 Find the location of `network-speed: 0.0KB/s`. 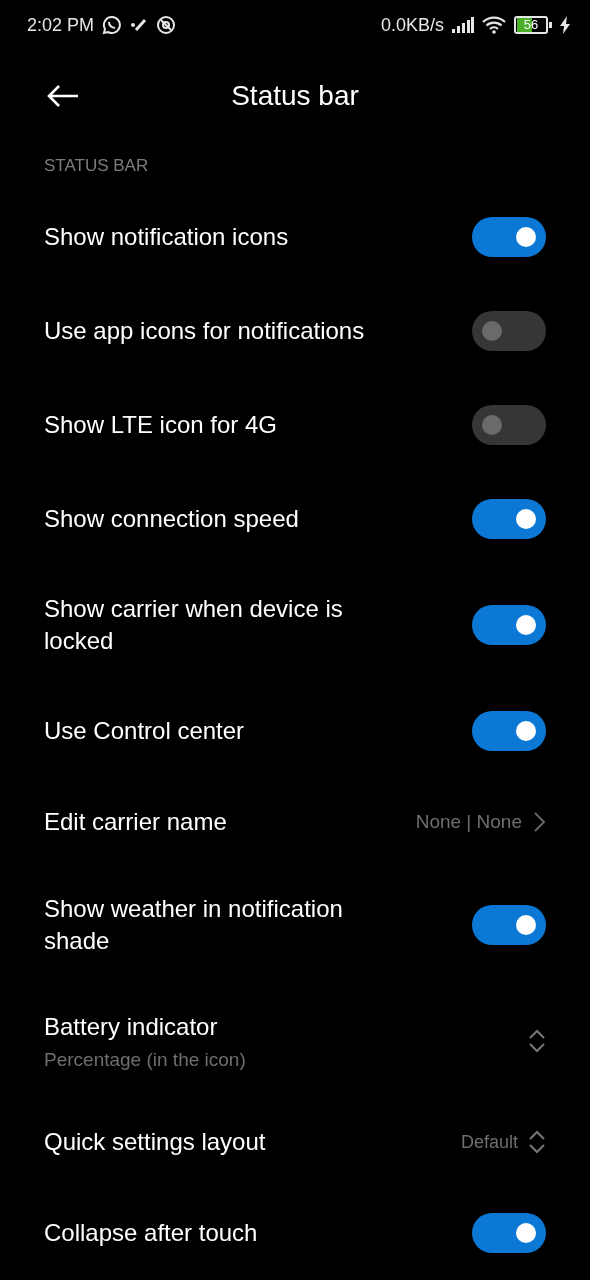

network-speed: 0.0KB/s is located at coordinates (412, 25).